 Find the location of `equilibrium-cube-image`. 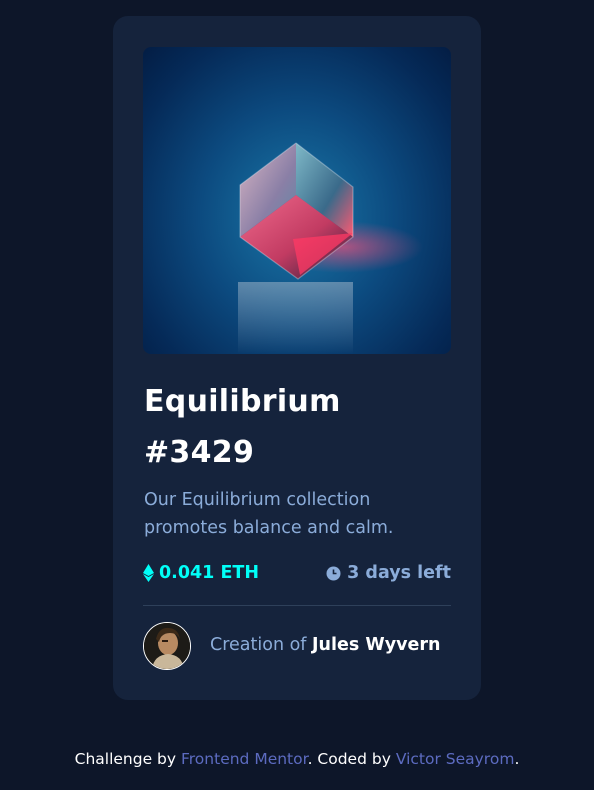

equilibrium-cube-image is located at coordinates (330, 248).